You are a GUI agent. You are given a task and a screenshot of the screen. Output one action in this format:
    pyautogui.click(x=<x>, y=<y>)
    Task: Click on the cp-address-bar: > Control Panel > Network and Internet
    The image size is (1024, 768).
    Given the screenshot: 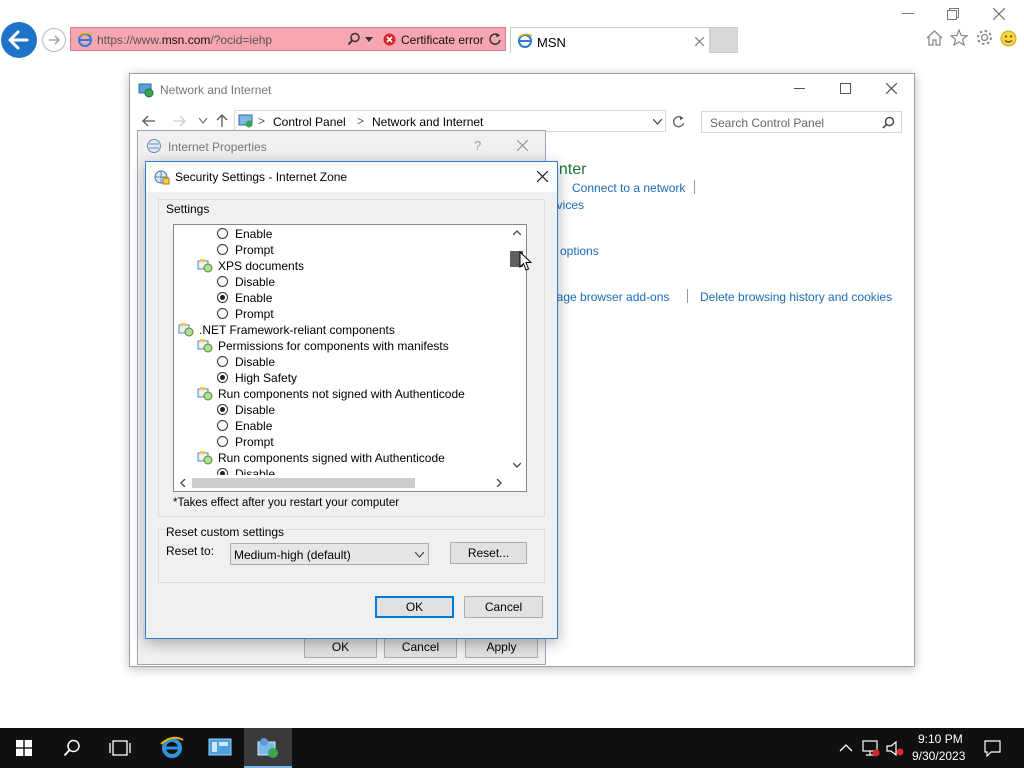 What is the action you would take?
    pyautogui.click(x=450, y=121)
    